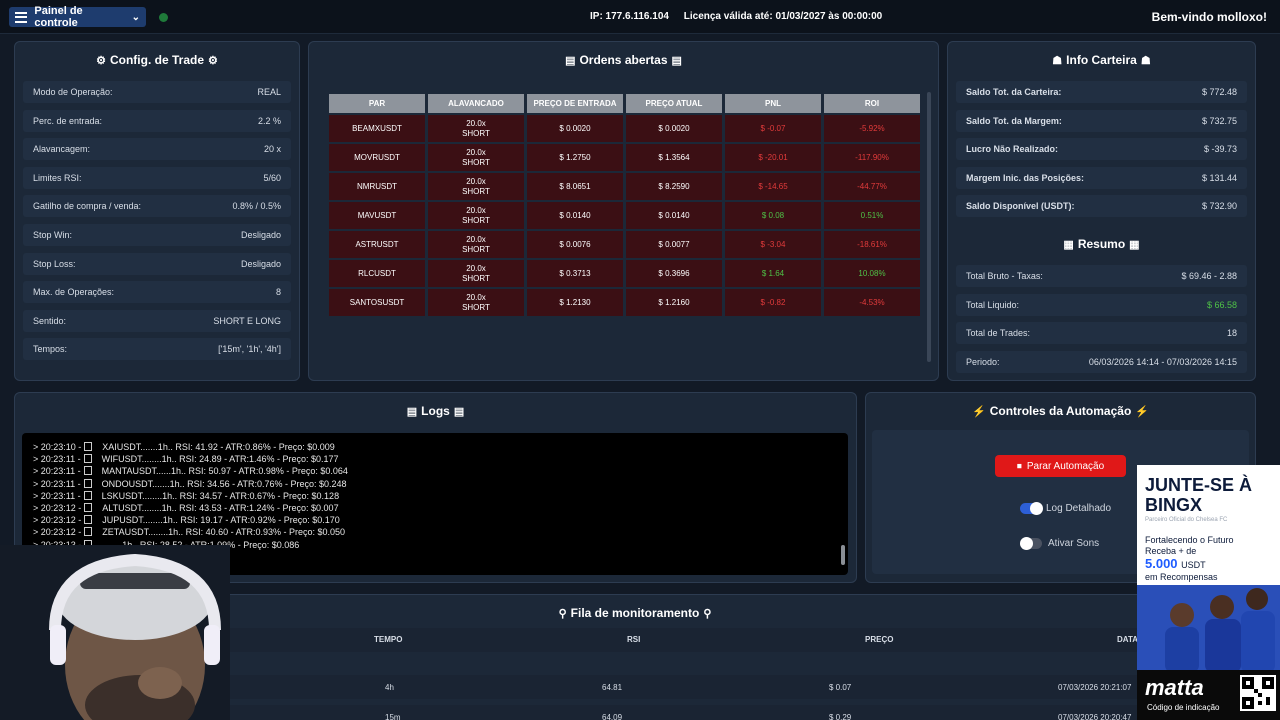 The image size is (1280, 720). What do you see at coordinates (53, 235) in the screenshot?
I see `config-label: Stop Win:` at bounding box center [53, 235].